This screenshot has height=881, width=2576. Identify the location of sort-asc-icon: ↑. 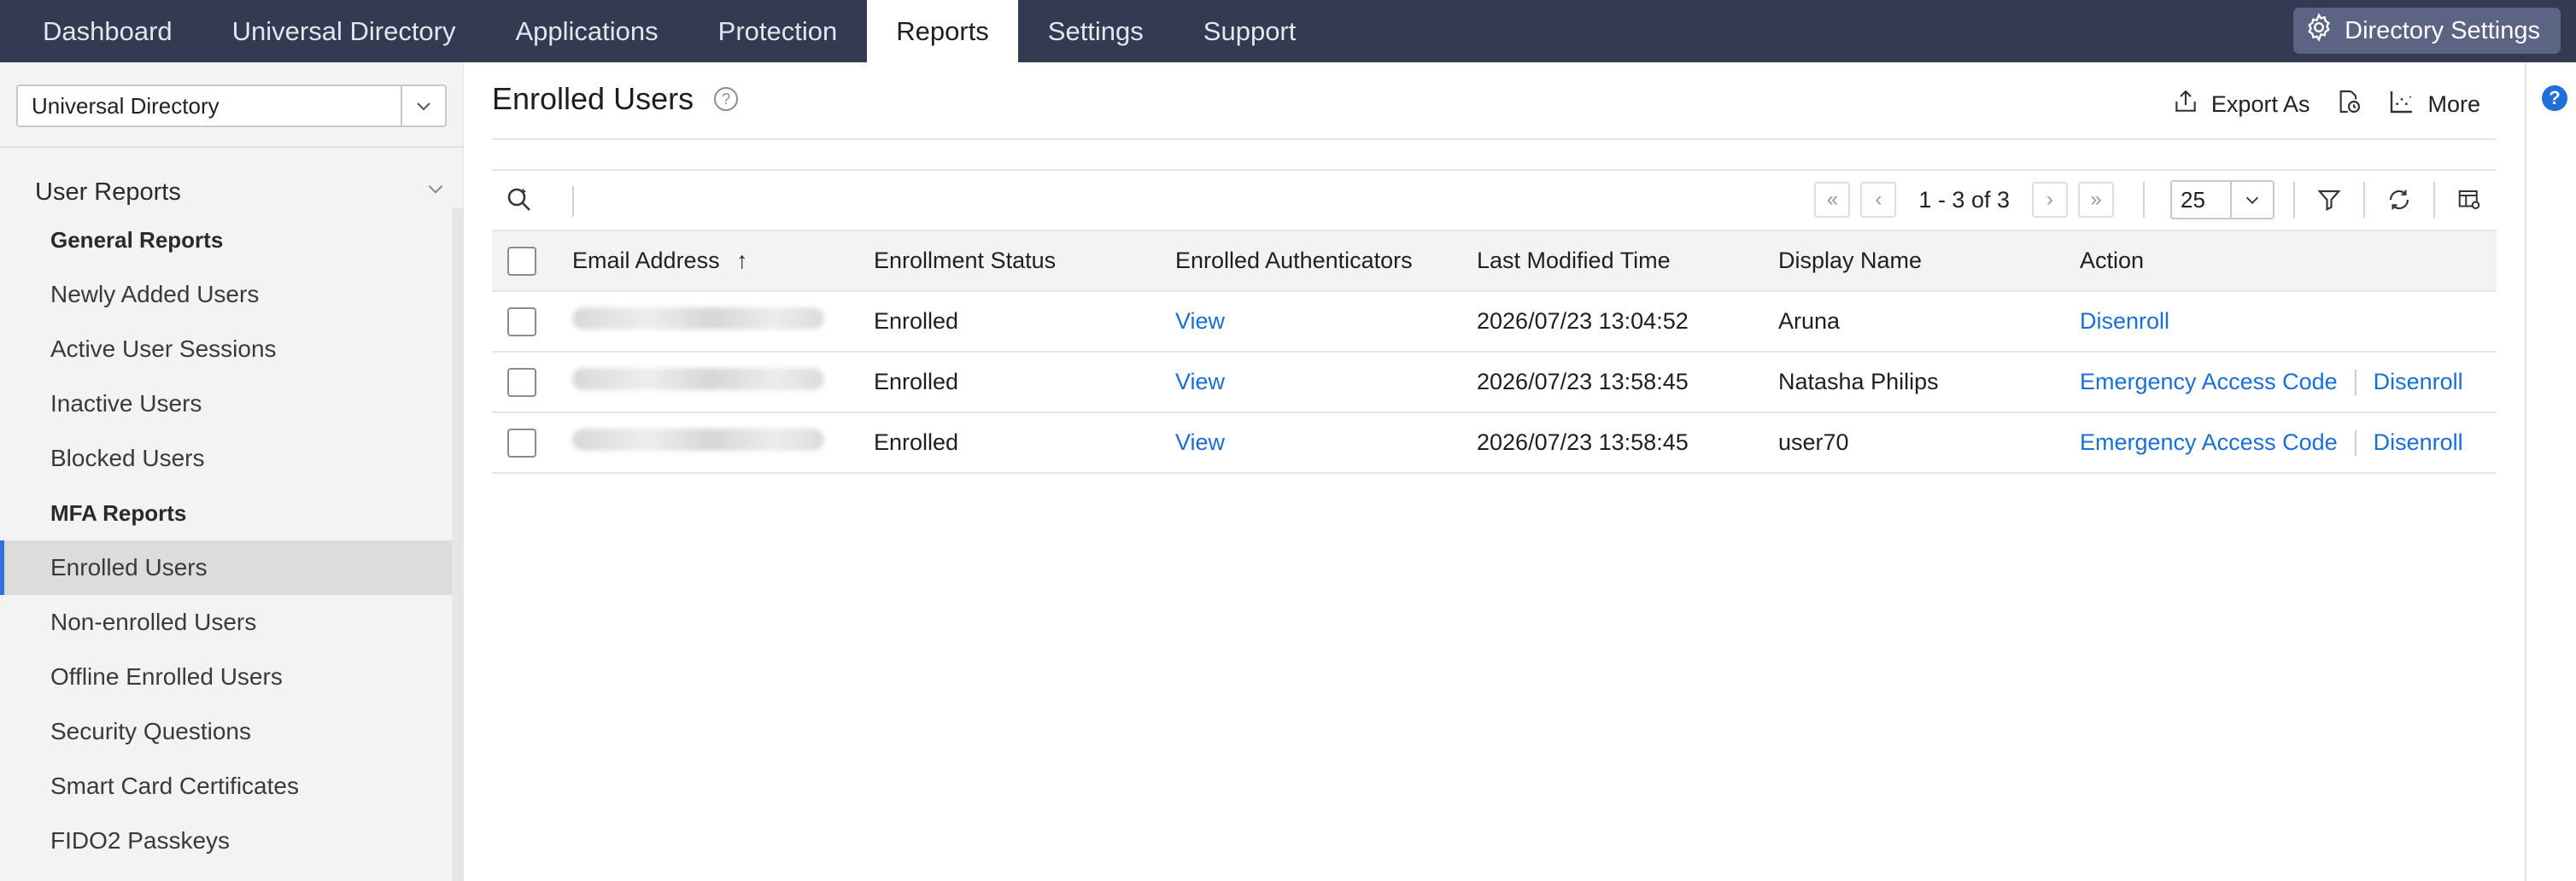
(742, 260).